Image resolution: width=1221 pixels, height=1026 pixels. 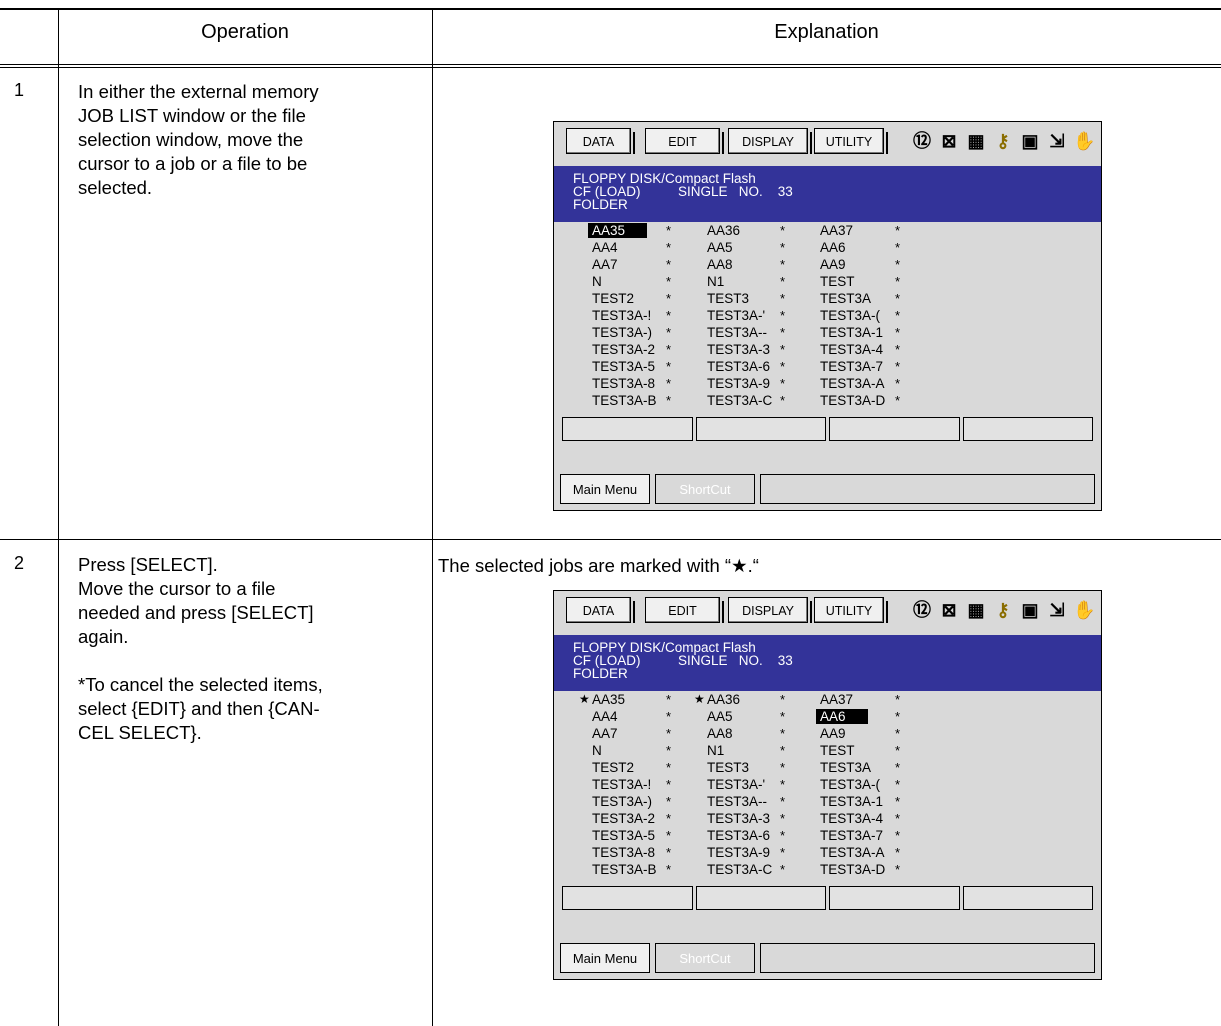 I want to click on file-item: AA36, so click(x=723, y=230).